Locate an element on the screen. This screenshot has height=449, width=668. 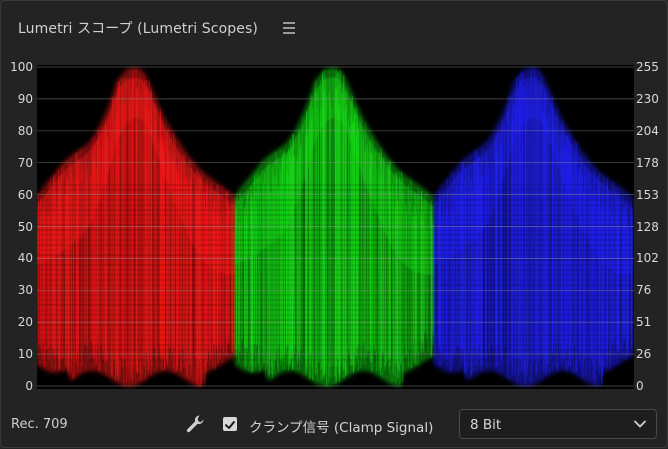
panel-header: Lumetri スコープ (Lumetri Scopes) is located at coordinates (334, 27).